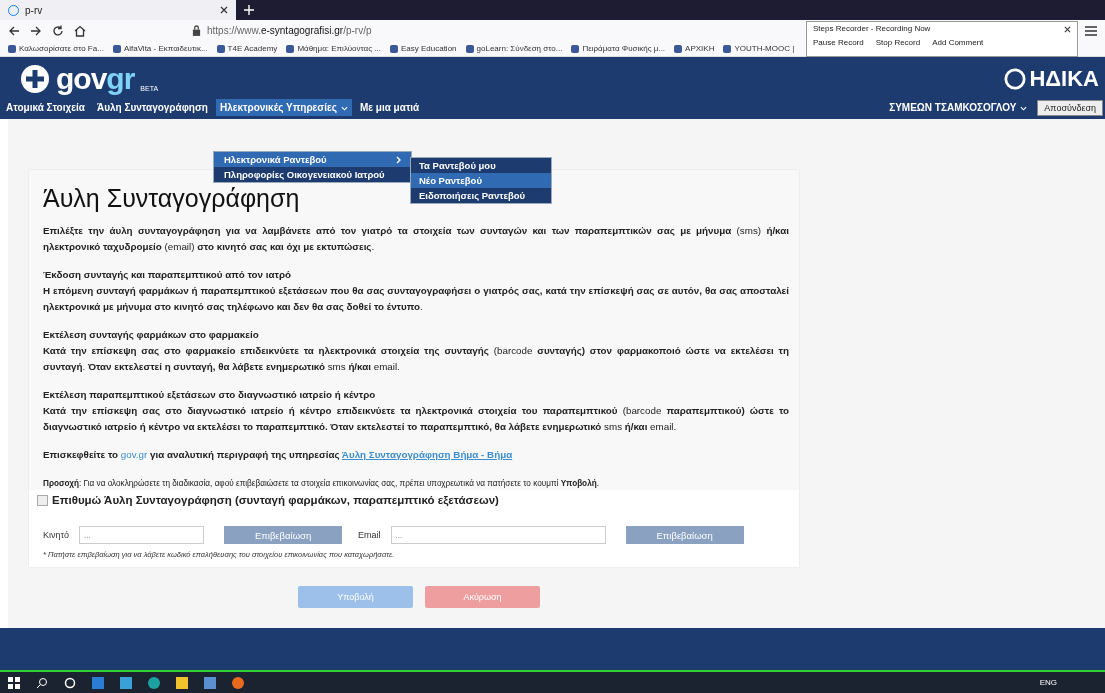  Describe the element at coordinates (34, 10) in the screenshot. I see `tab-title: p-rv` at that location.